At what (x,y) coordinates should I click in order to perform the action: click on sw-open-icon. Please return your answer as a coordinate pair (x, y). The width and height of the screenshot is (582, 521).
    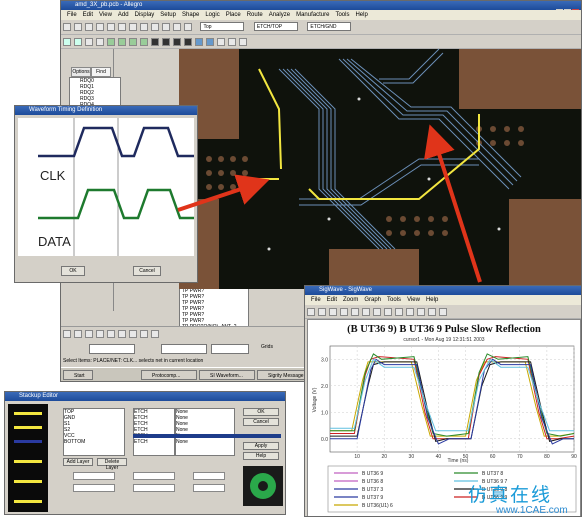
    Looking at the image, I should click on (322, 312).